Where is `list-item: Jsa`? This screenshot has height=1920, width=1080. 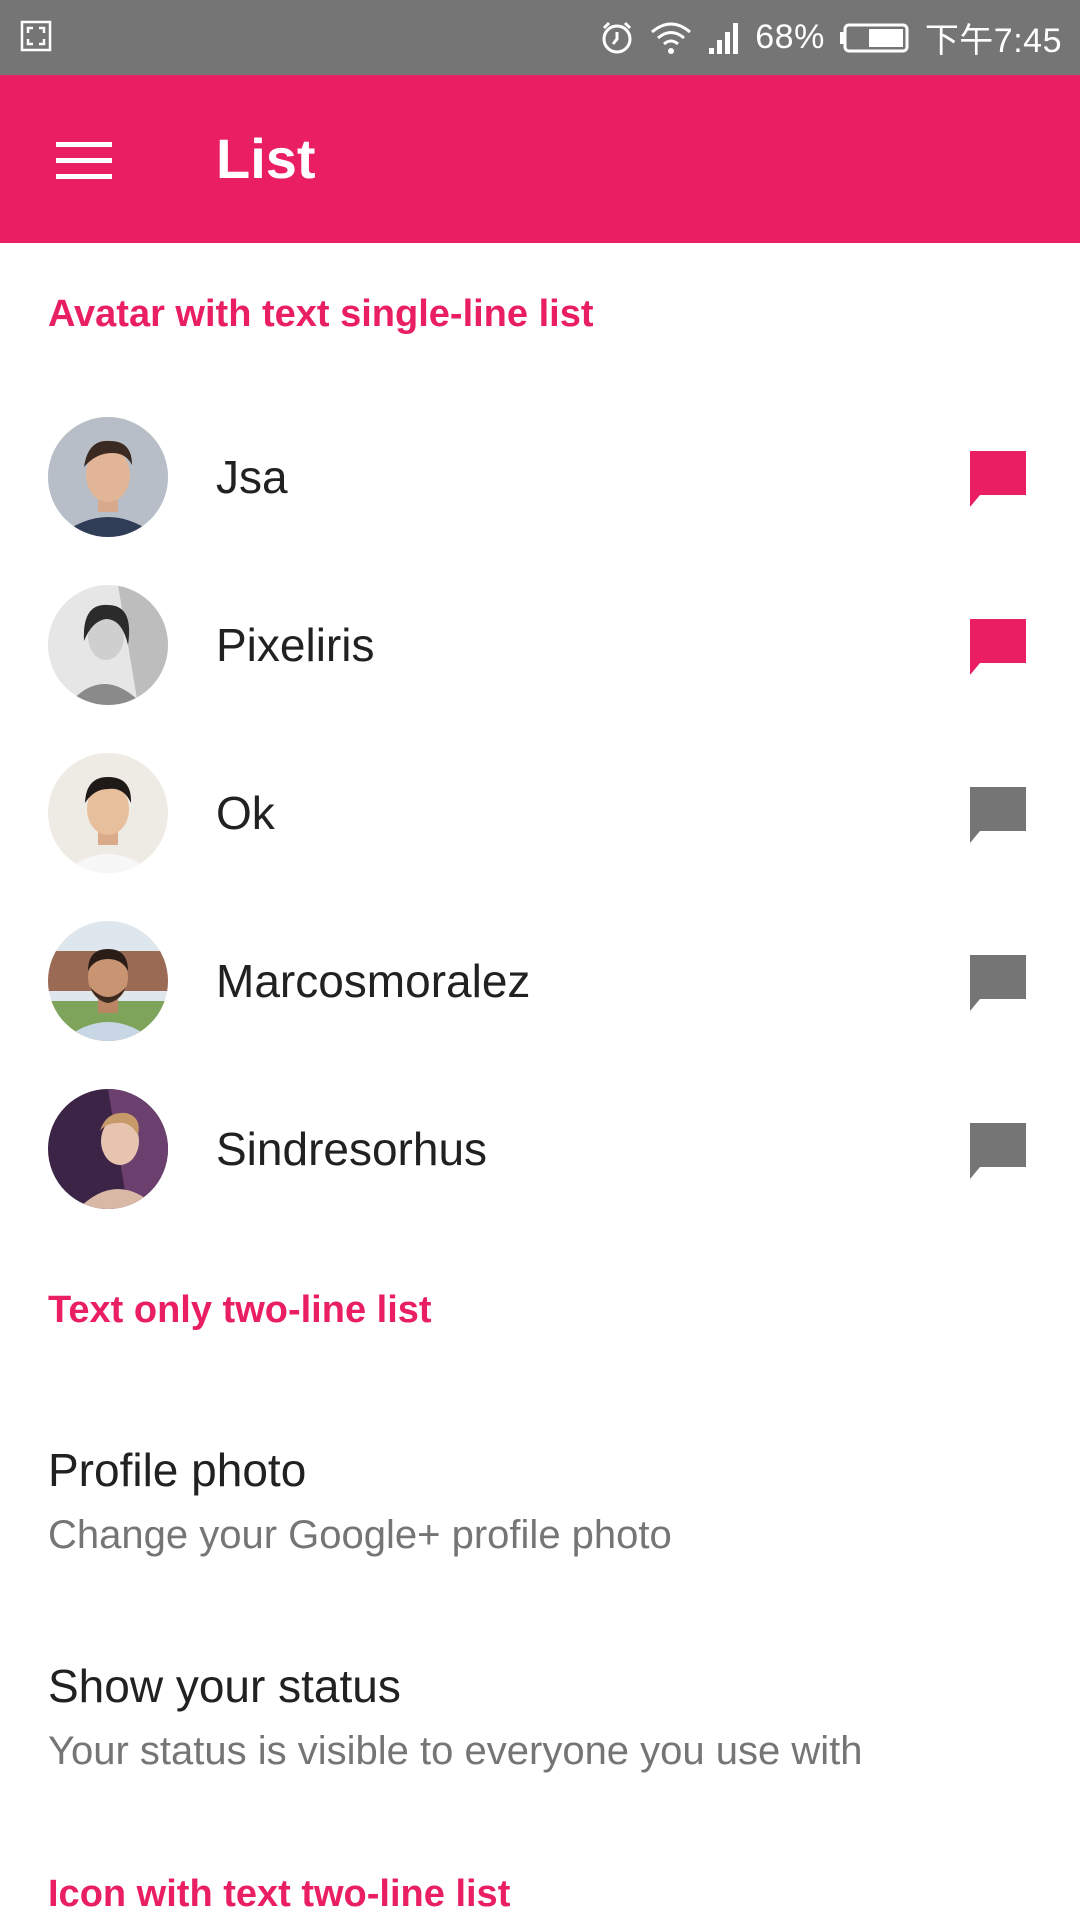
list-item: Jsa is located at coordinates (540, 477).